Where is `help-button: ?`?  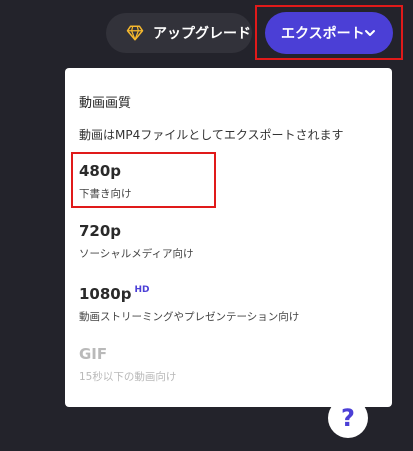 help-button: ? is located at coordinates (348, 418).